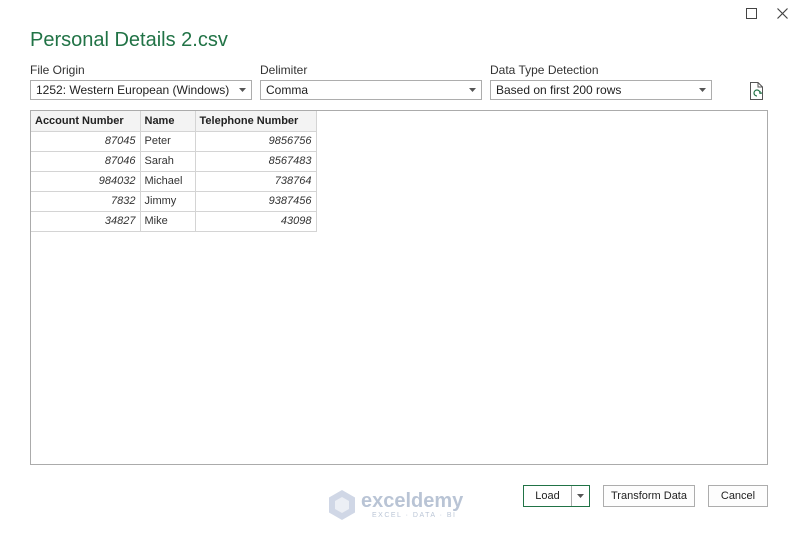  I want to click on table-header-row: Account Number Name Telephone Number, so click(174, 121).